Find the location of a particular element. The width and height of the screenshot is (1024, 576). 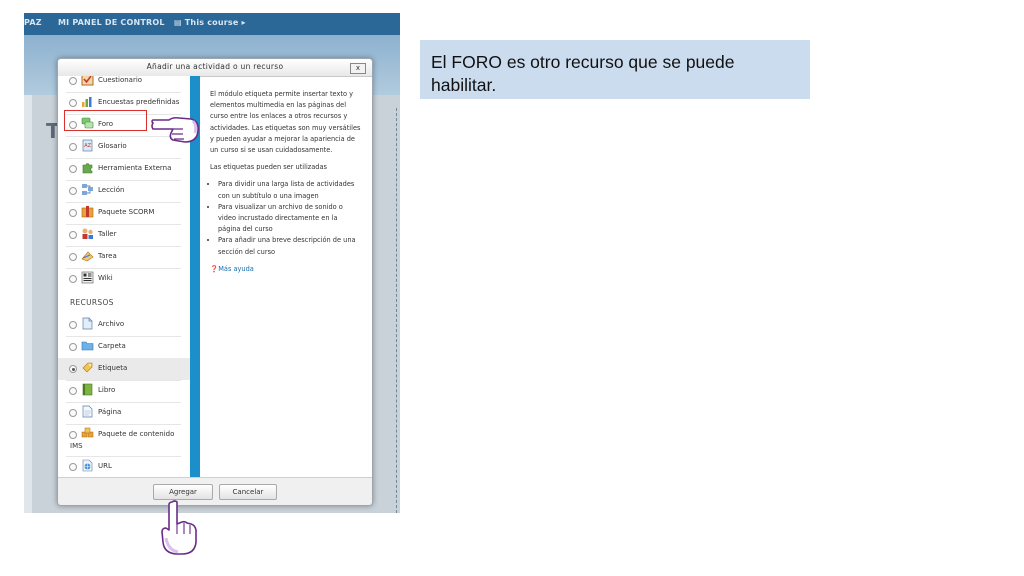

help-icon: ❓ is located at coordinates (214, 268).